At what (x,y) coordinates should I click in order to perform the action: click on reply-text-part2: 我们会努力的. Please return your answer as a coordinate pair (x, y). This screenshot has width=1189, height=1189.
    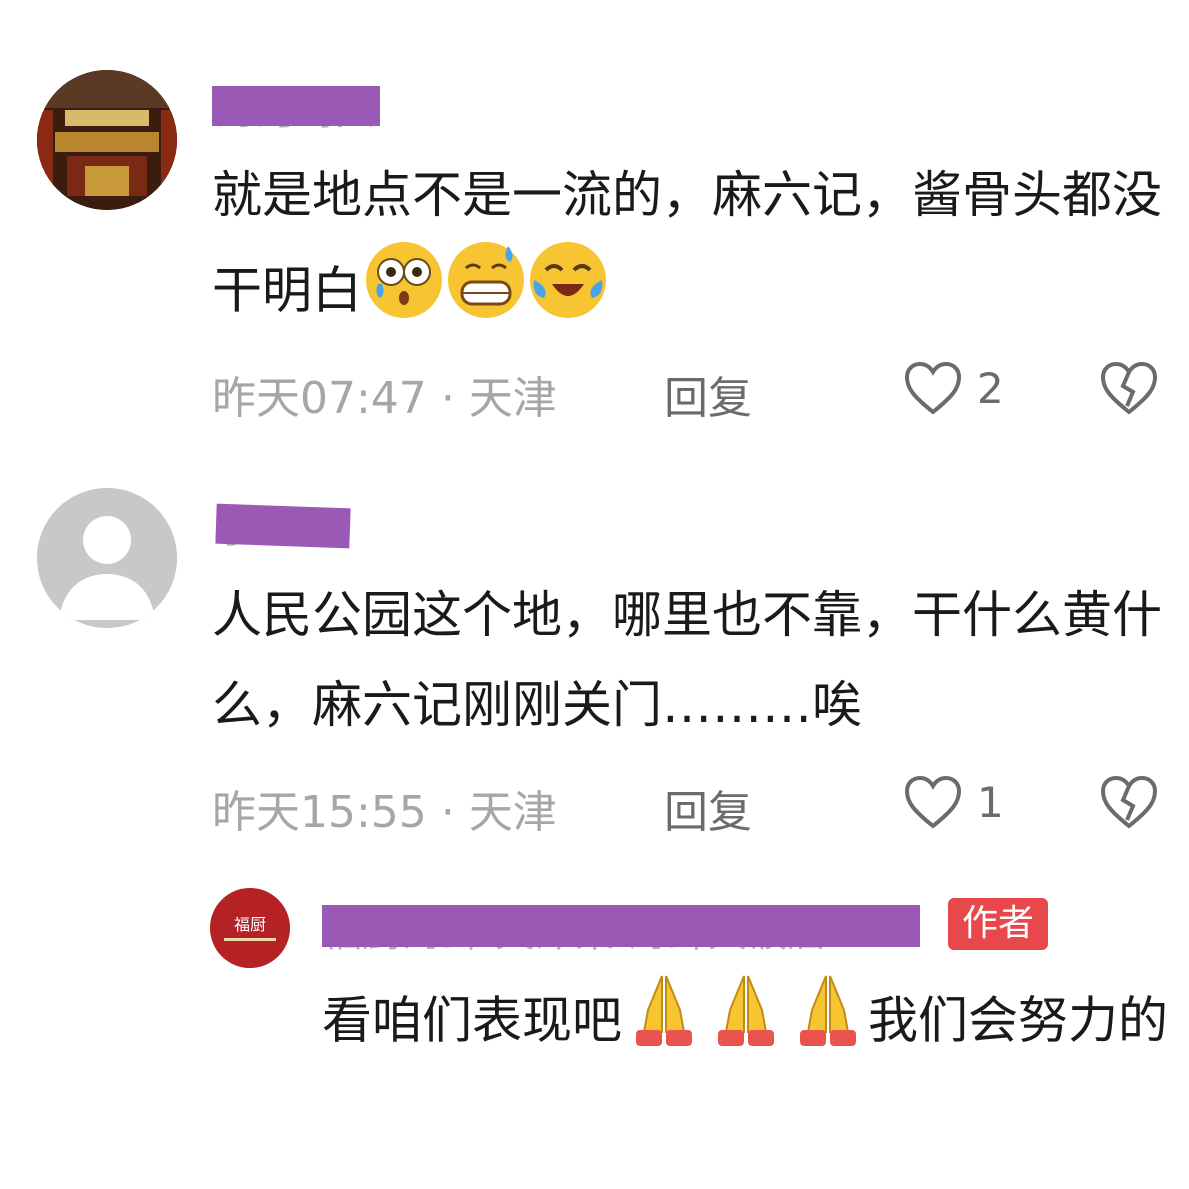
    Looking at the image, I should click on (1018, 1020).